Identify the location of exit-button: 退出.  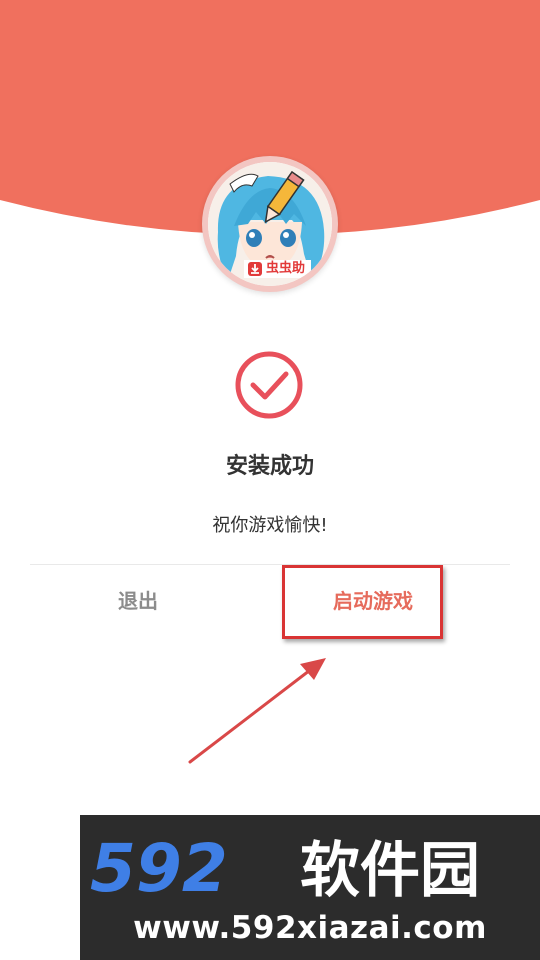
(138, 601).